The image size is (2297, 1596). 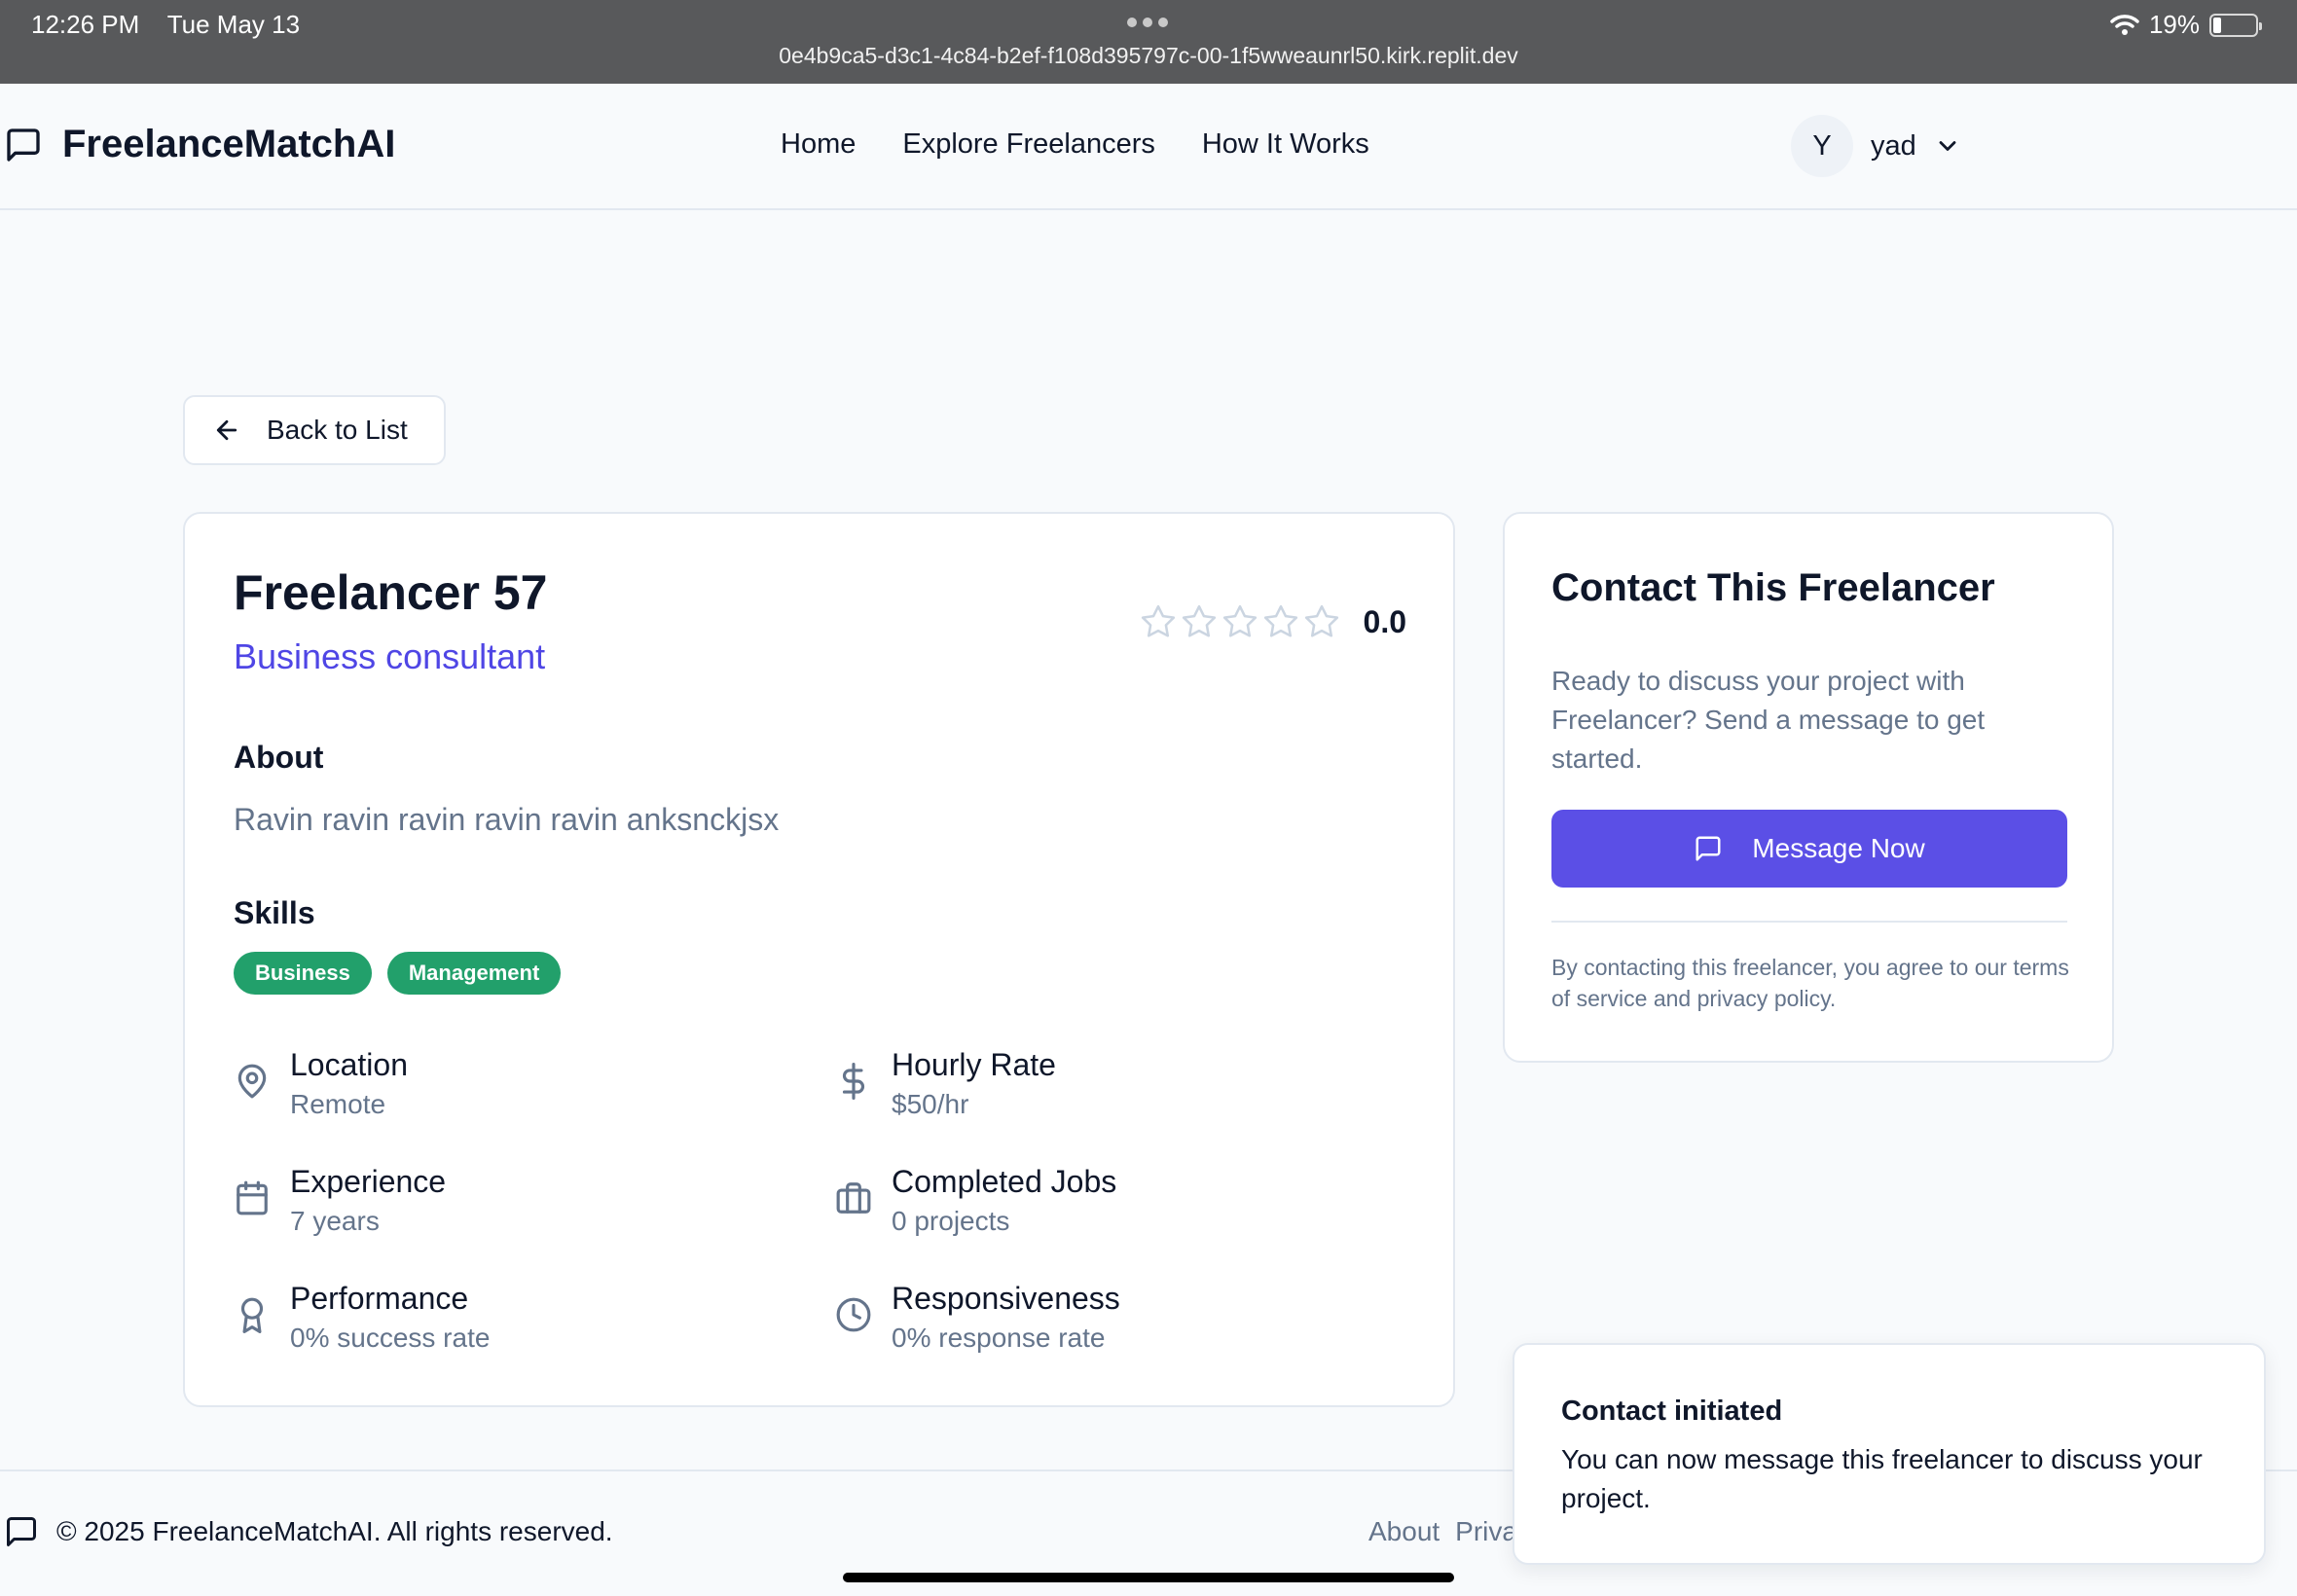 I want to click on status-time-date: 12:26 PM Tue May 13, so click(x=166, y=25).